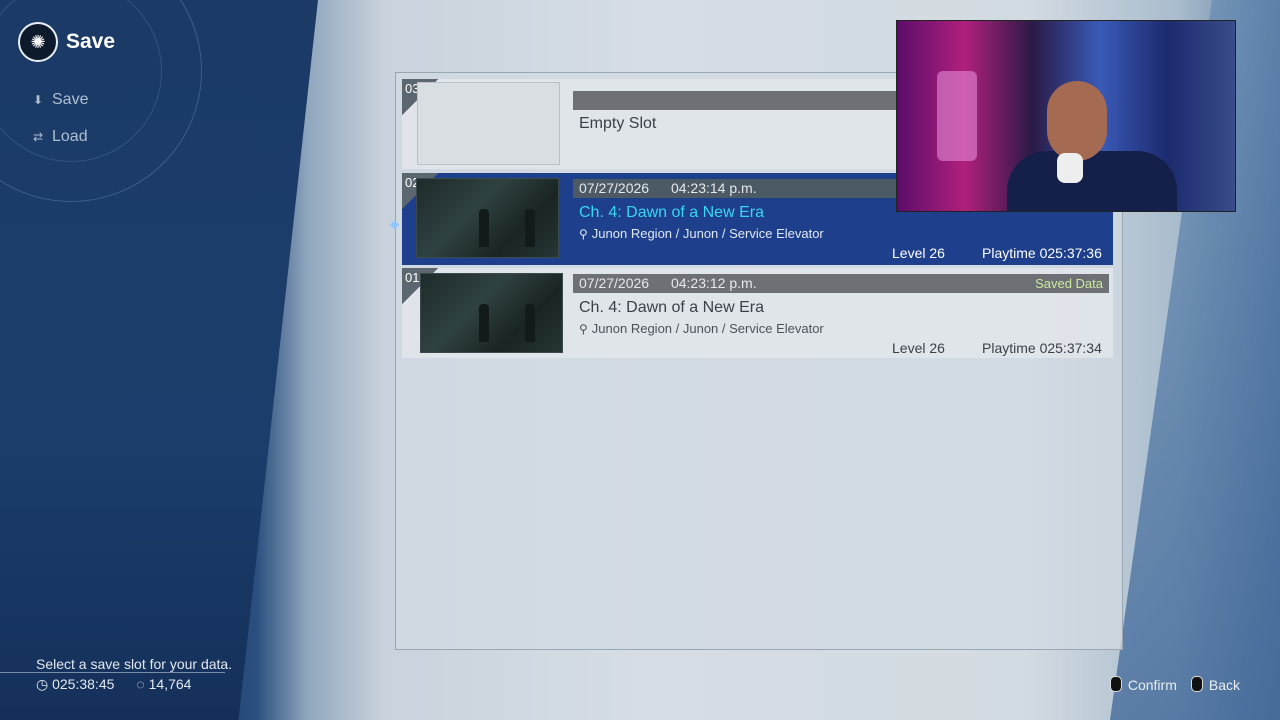 The height and width of the screenshot is (720, 1280). What do you see at coordinates (713, 283) in the screenshot?
I see `slot-time: 04:23:12 p.m.` at bounding box center [713, 283].